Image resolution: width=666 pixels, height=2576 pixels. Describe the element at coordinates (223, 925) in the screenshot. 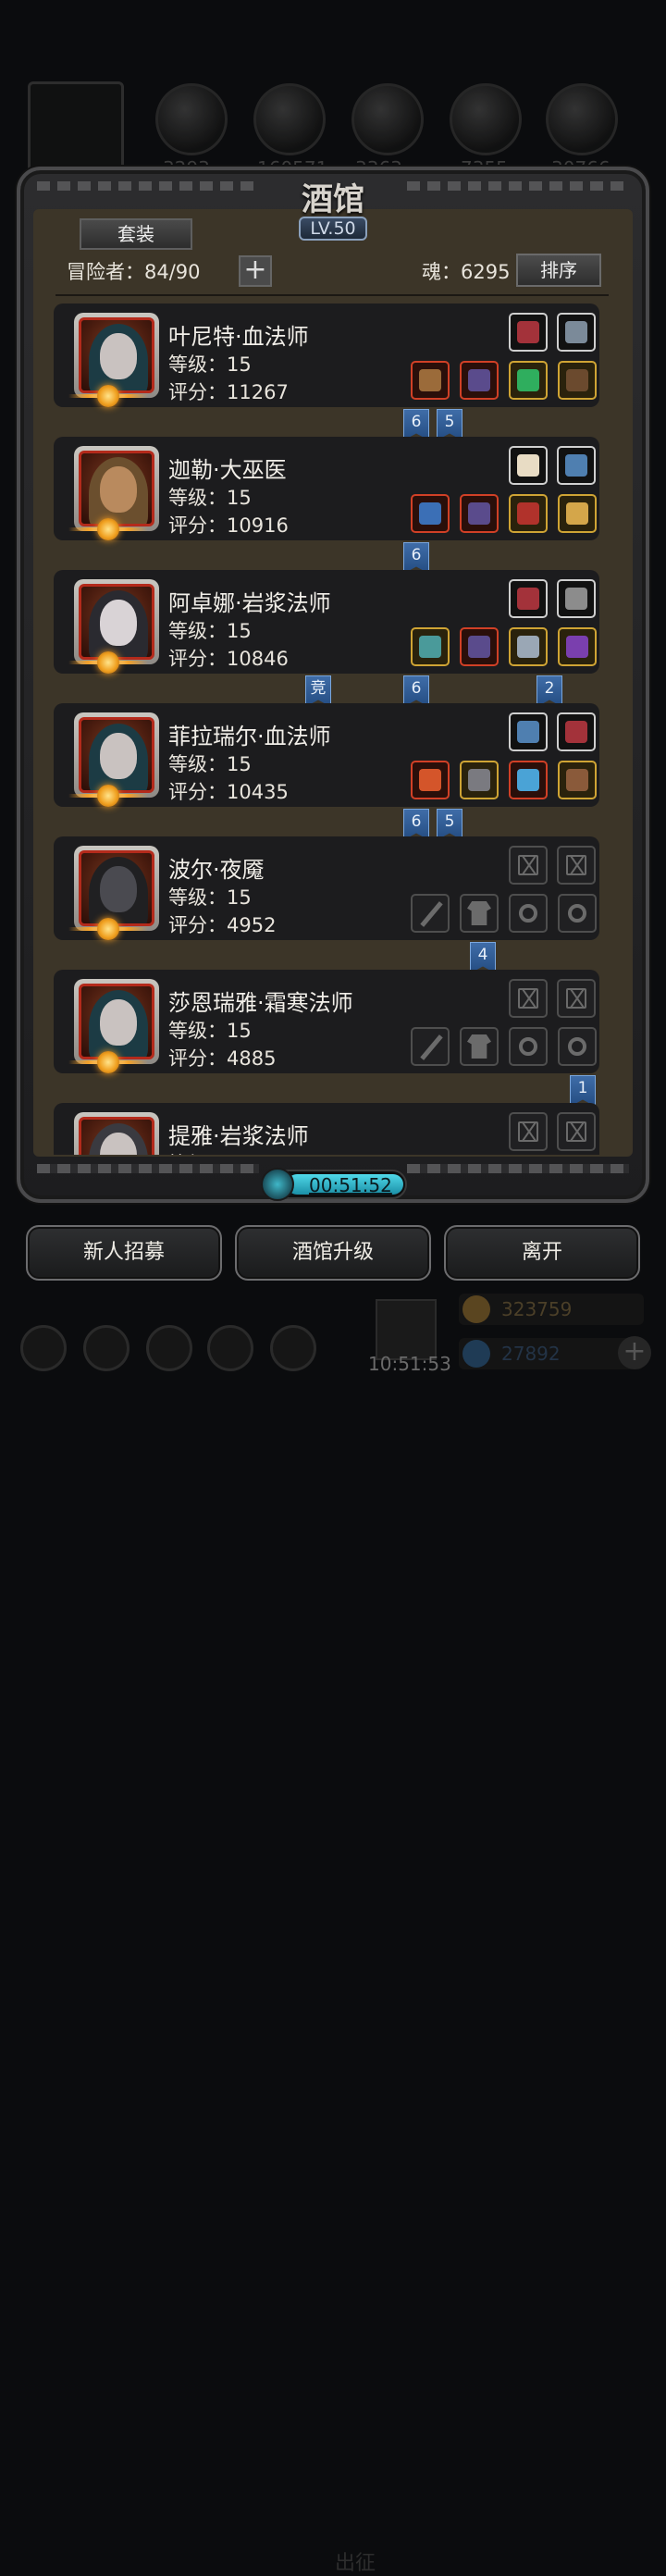

I see `hero-score: 评分：4952` at that location.